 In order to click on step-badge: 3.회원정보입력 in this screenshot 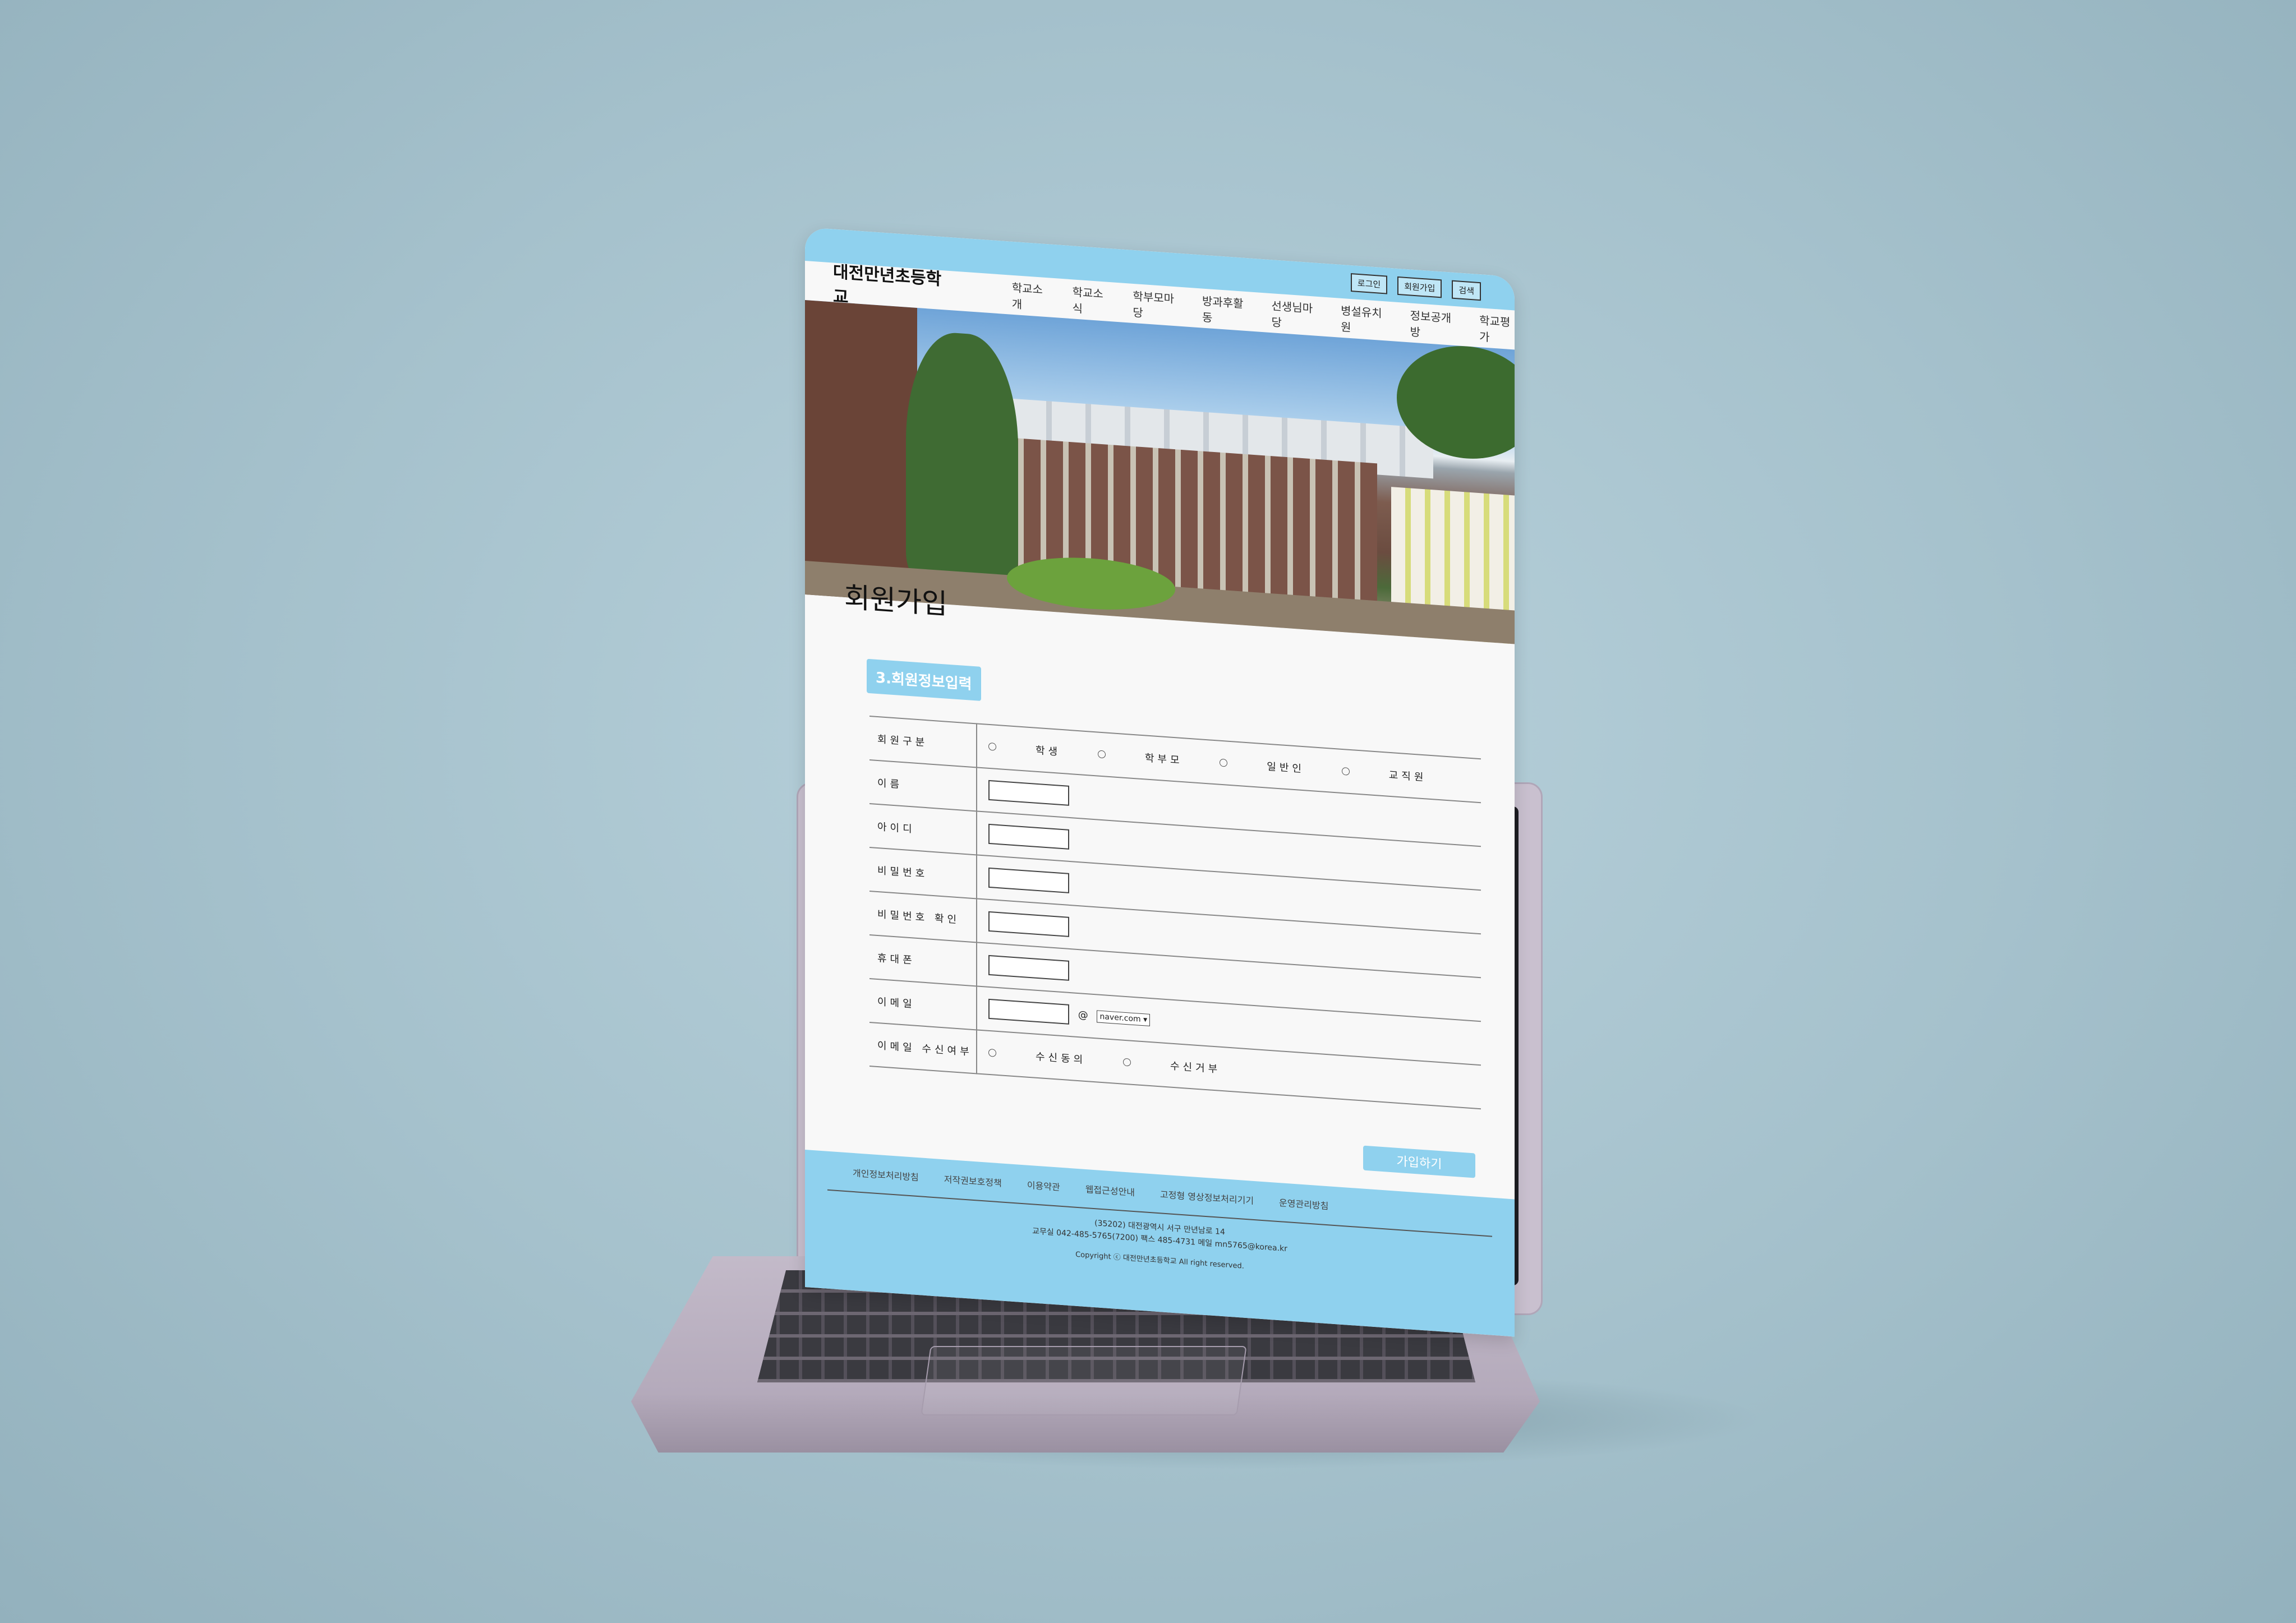, I will do `click(924, 679)`.